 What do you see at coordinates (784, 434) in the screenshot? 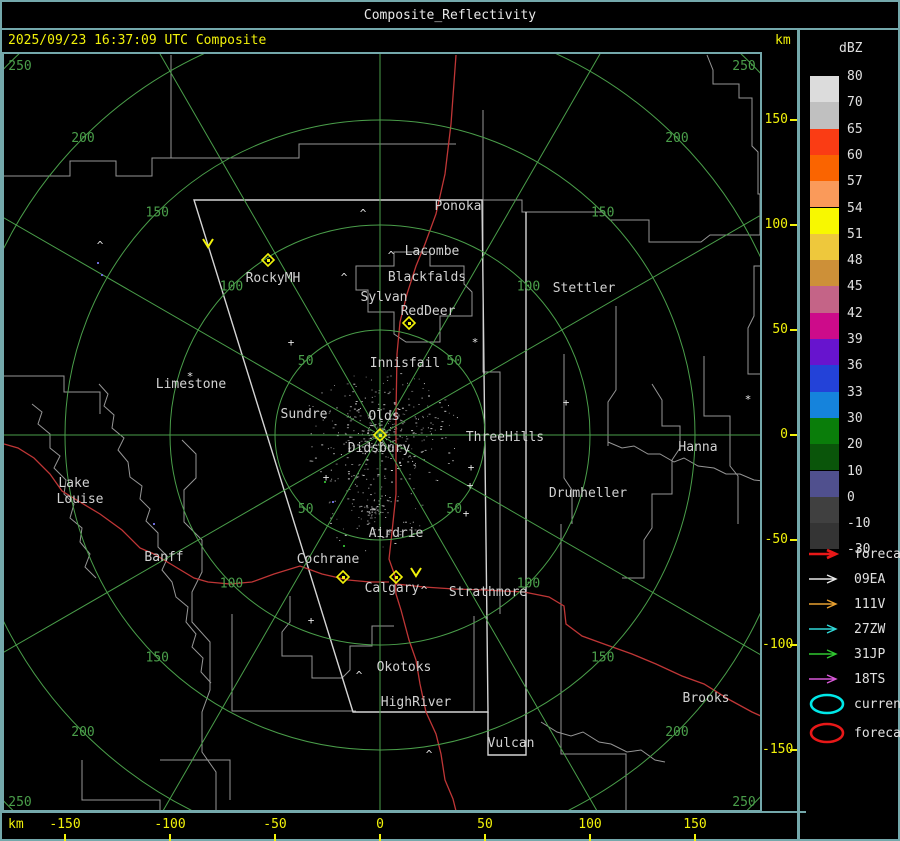
I see `right-axis-tick-label: 0` at bounding box center [784, 434].